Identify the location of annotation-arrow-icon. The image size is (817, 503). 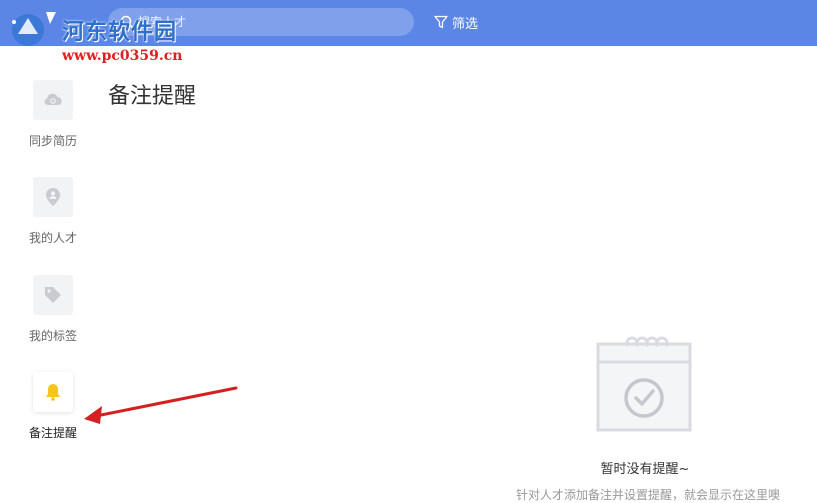
(161, 405).